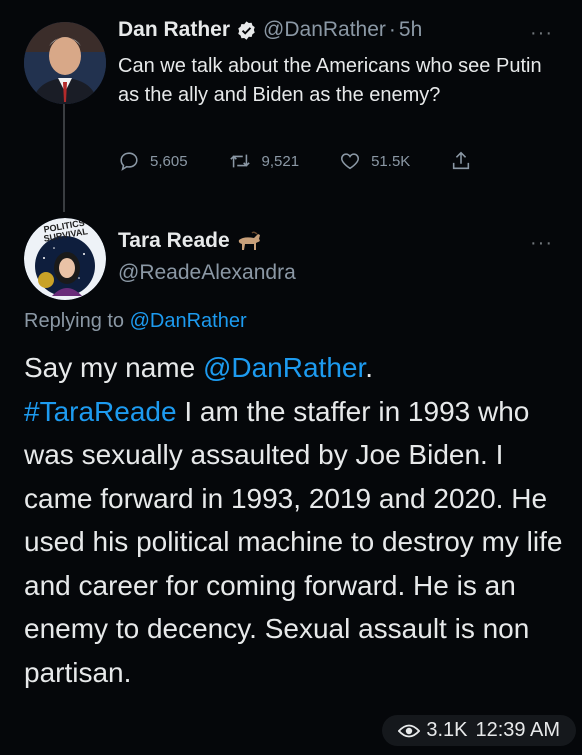  Describe the element at coordinates (246, 30) in the screenshot. I see `verified-icon` at that location.